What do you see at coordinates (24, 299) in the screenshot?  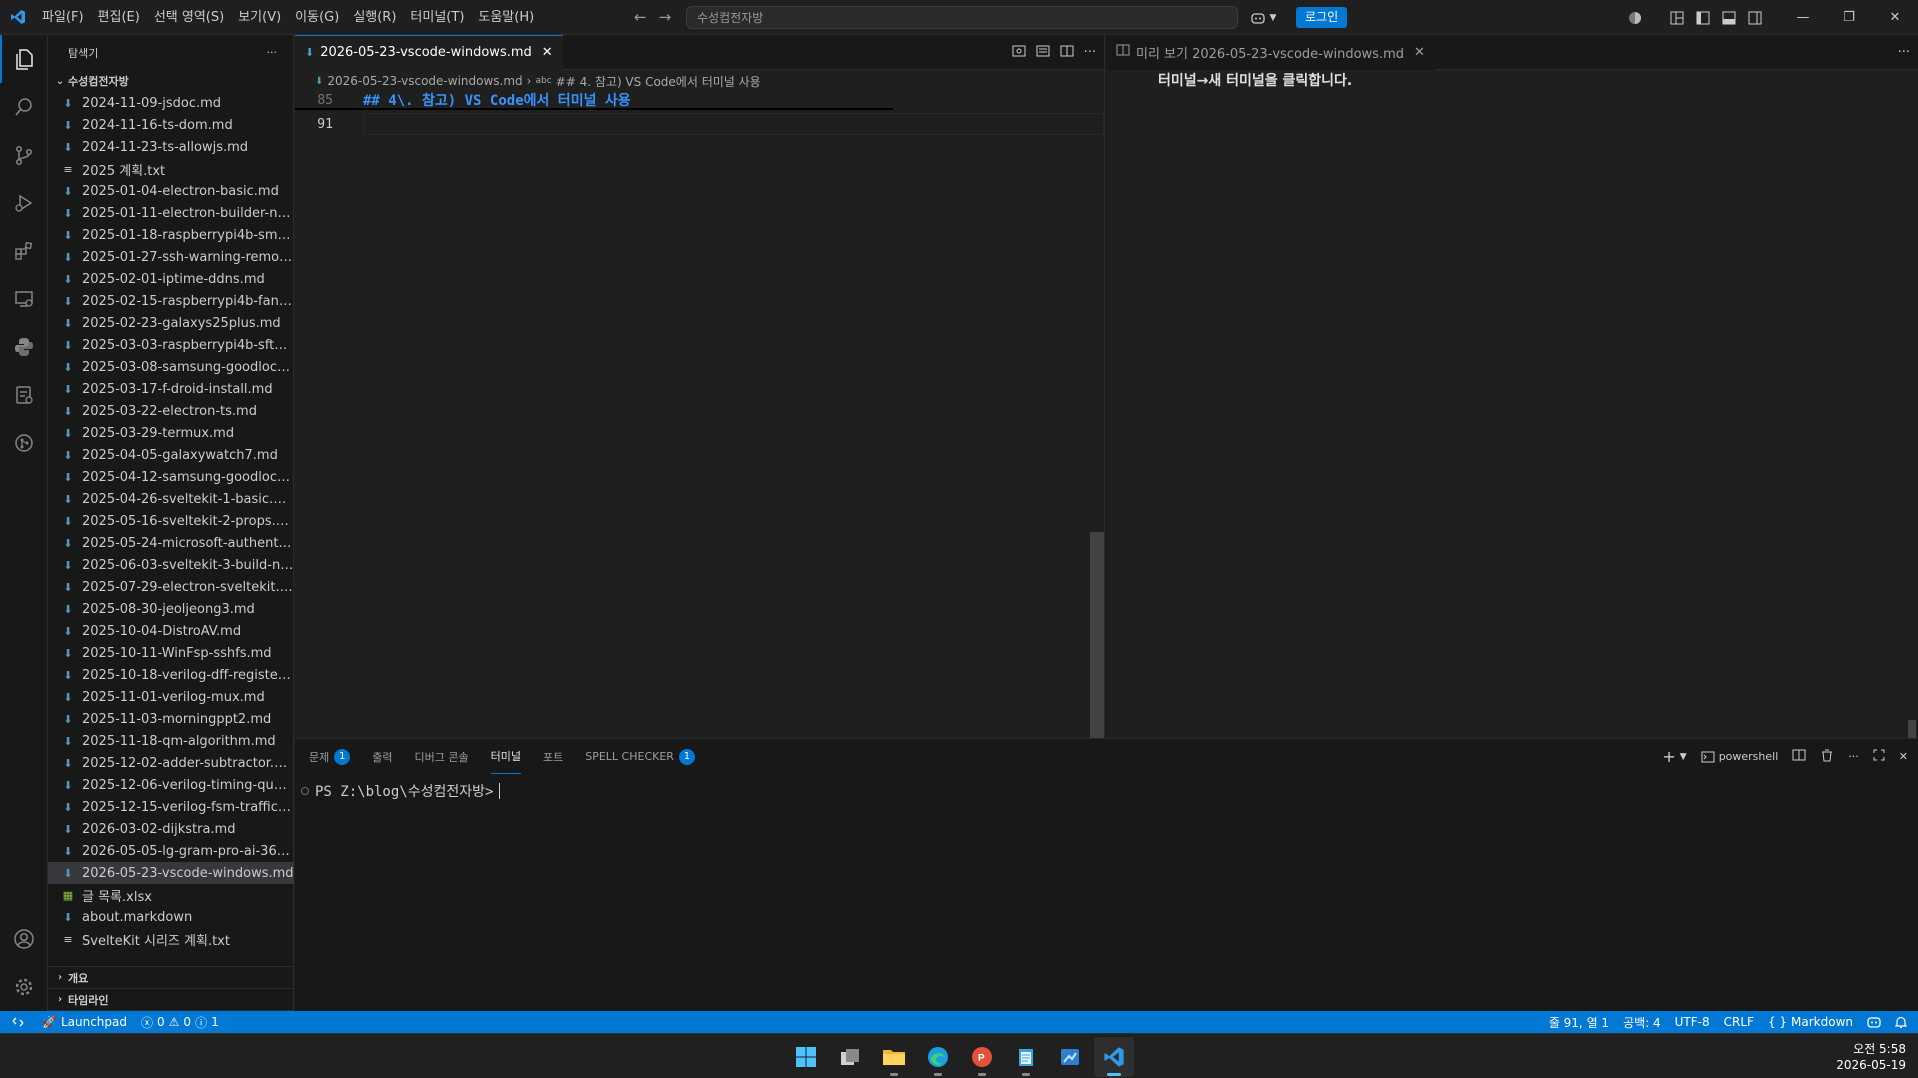 I see `remote-explorer-icon` at bounding box center [24, 299].